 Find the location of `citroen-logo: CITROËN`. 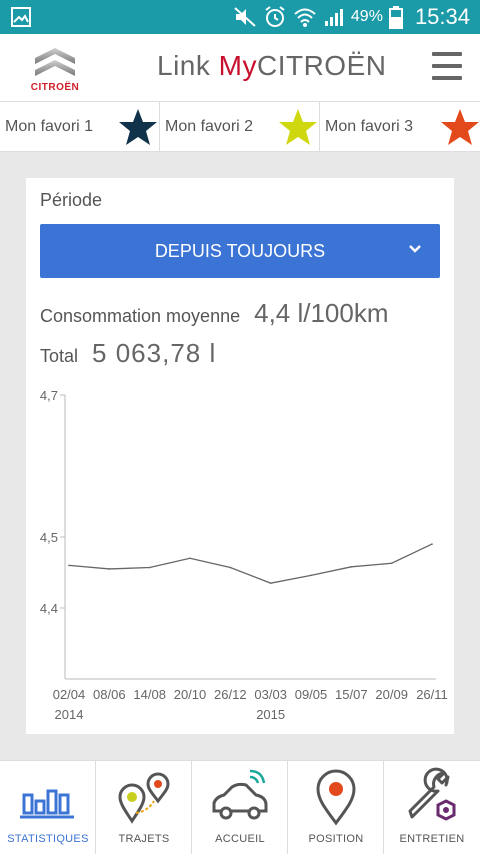

citroen-logo: CITROËN is located at coordinates (55, 69).